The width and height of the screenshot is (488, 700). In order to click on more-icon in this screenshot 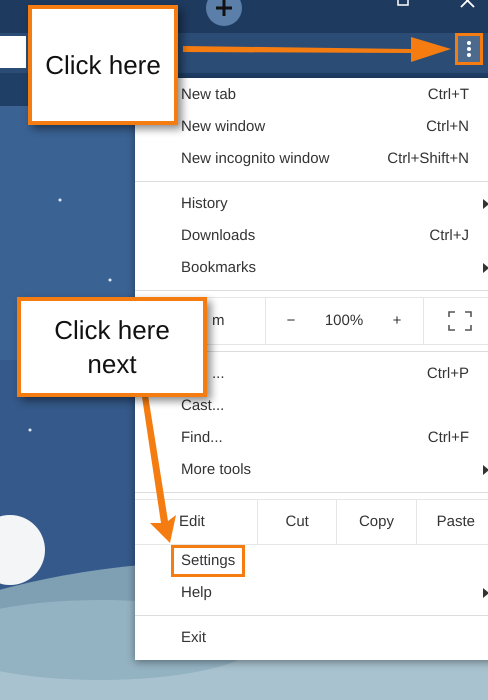, I will do `click(469, 49)`.